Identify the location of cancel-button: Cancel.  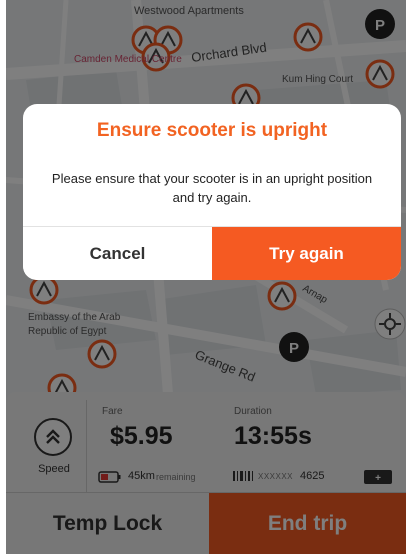
(117, 253).